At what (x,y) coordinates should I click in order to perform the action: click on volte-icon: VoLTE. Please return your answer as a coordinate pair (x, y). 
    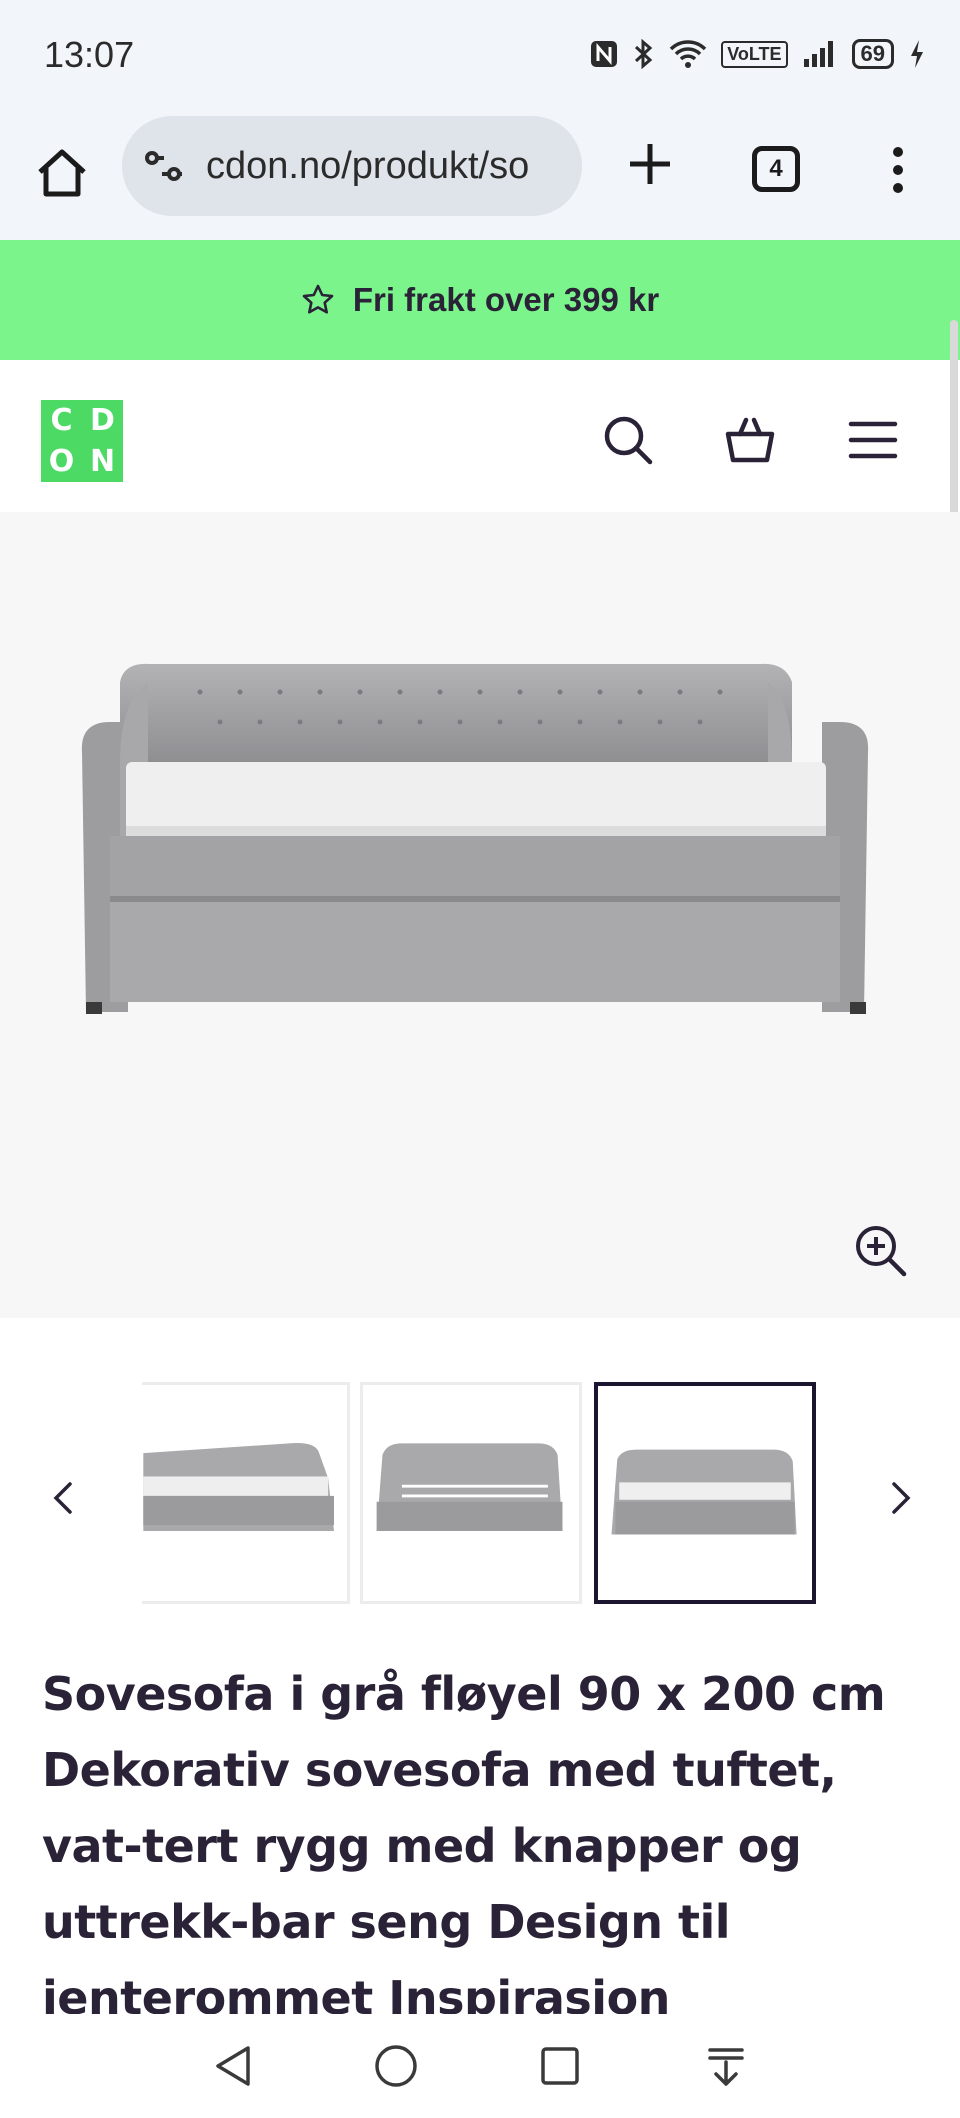
    Looking at the image, I should click on (754, 54).